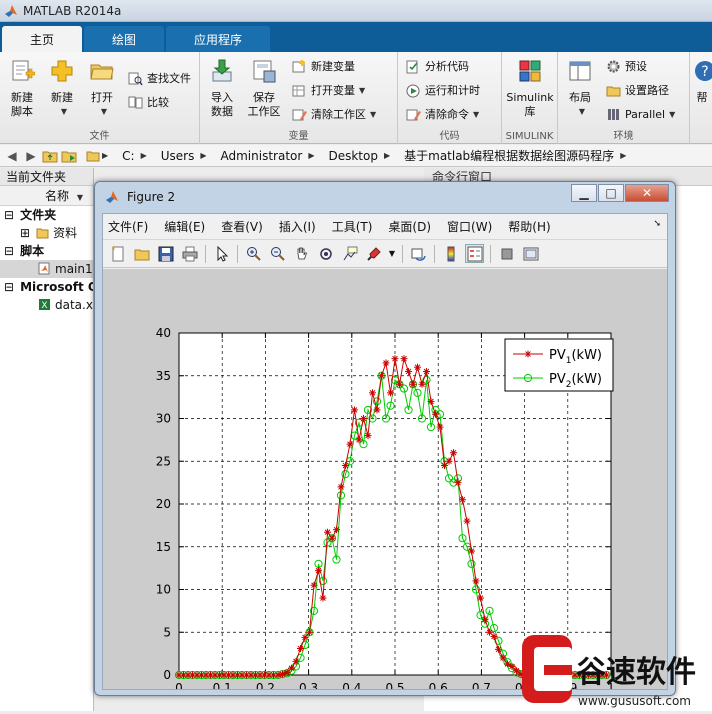 The width and height of the screenshot is (712, 714). What do you see at coordinates (185, 156) in the screenshot?
I see `path-segment: Users ▶` at bounding box center [185, 156].